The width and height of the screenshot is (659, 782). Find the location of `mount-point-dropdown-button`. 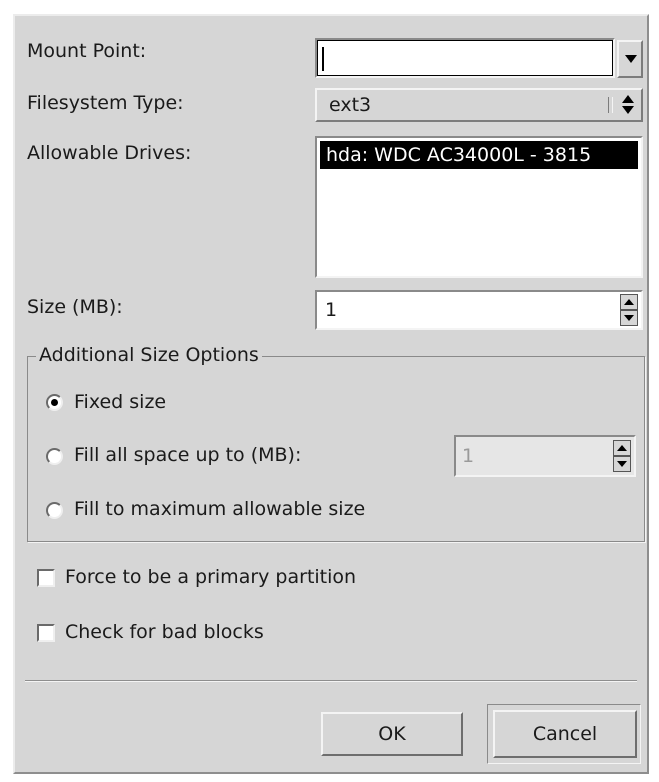

mount-point-dropdown-button is located at coordinates (630, 59).